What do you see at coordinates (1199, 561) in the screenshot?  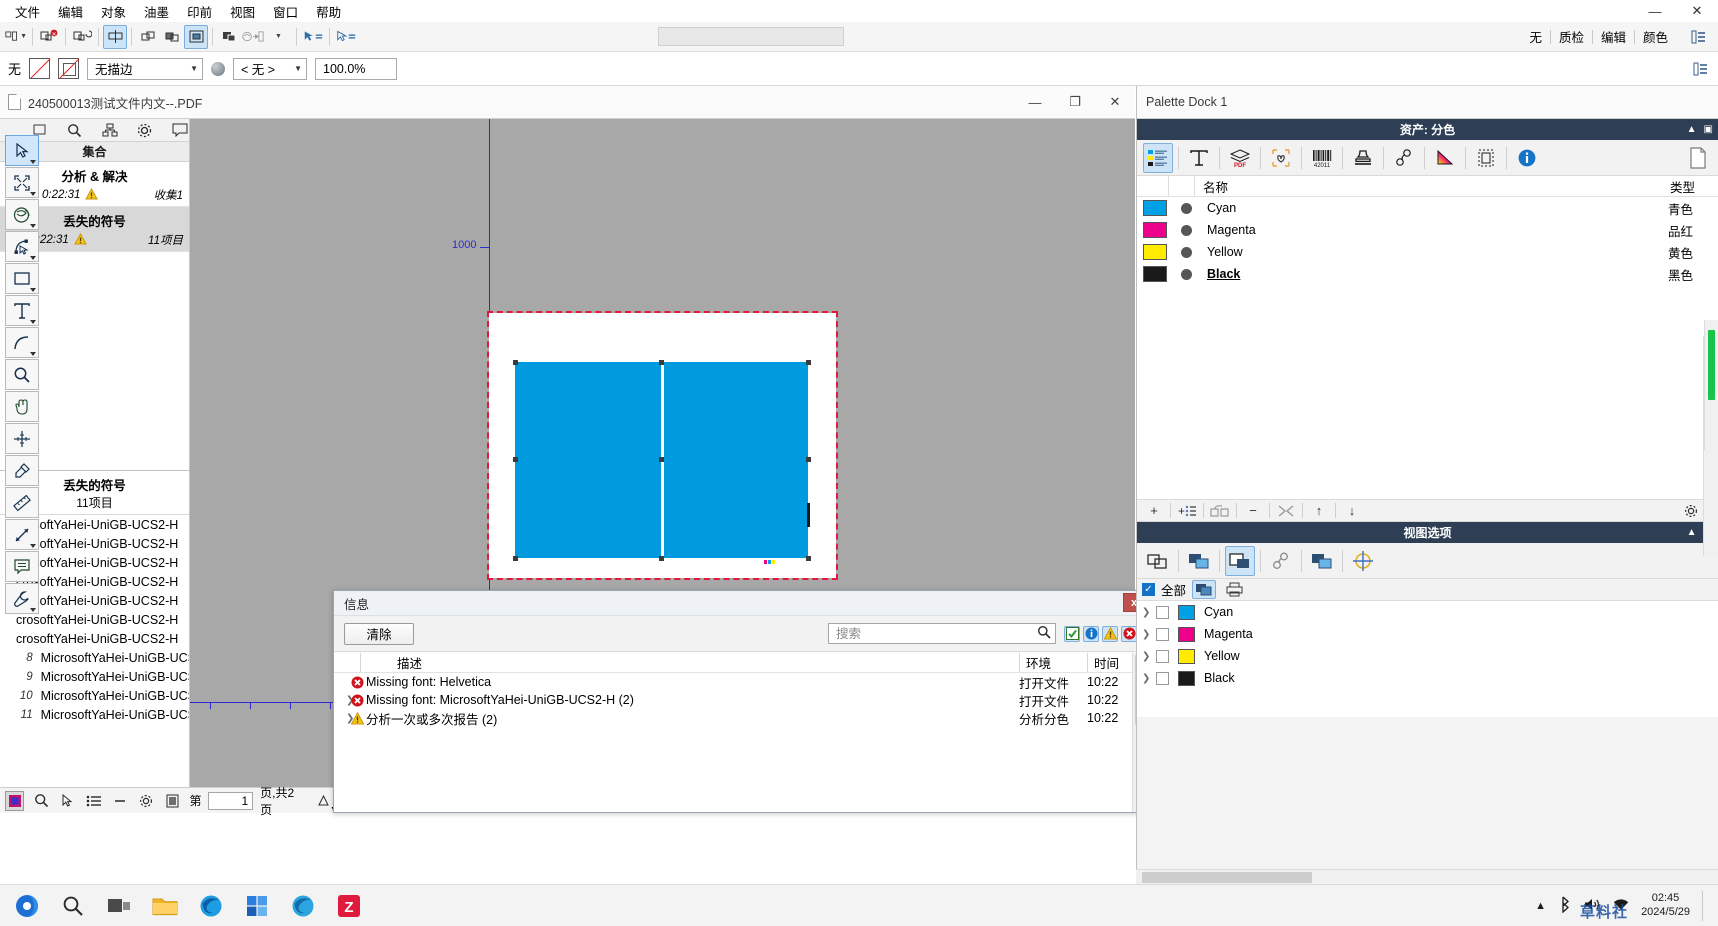 I see `view-preview-icon` at bounding box center [1199, 561].